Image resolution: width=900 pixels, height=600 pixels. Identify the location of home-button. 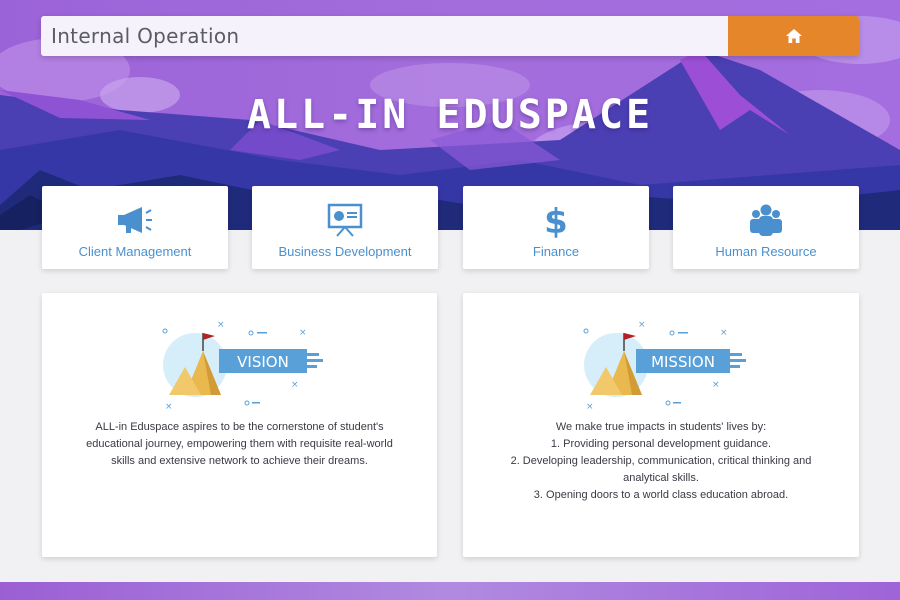
(793, 36).